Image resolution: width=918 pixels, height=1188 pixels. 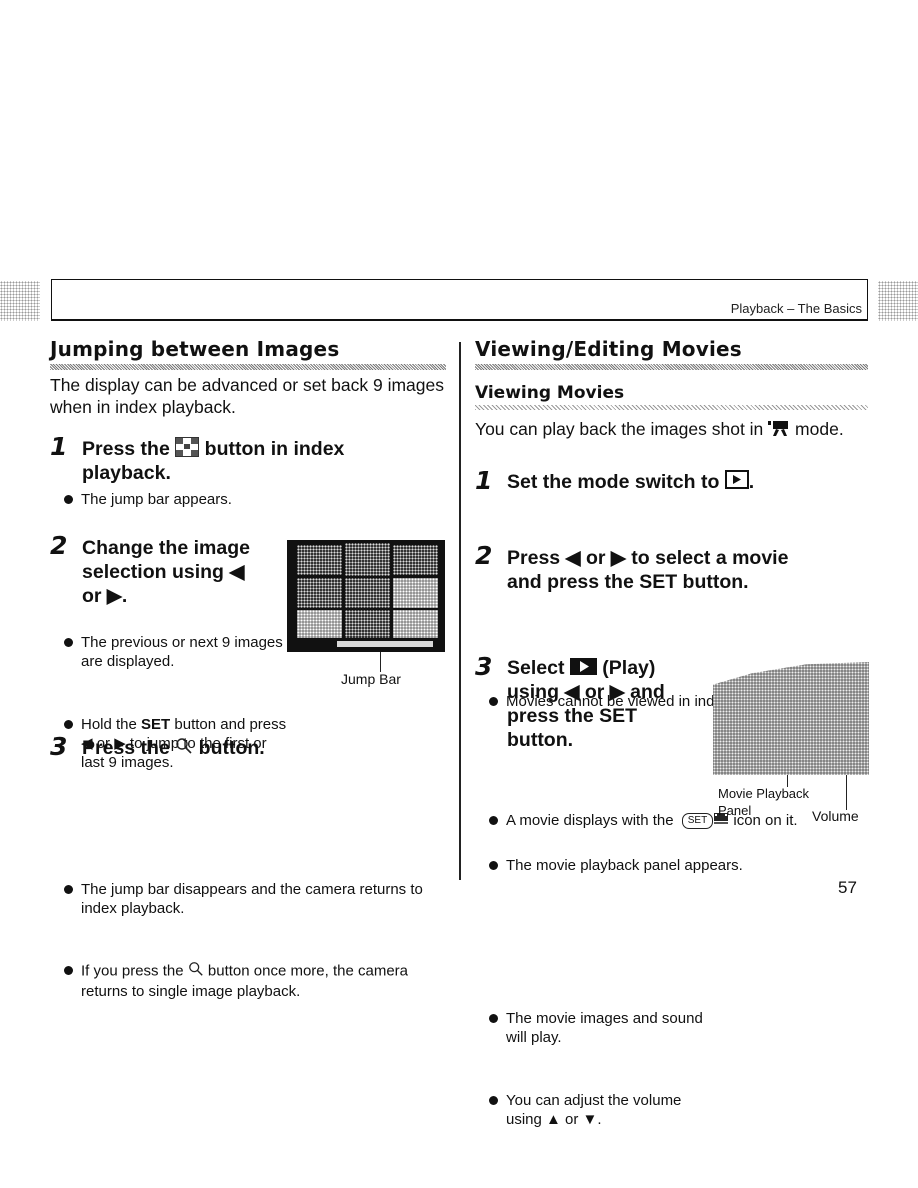 I want to click on step-title-line3: press the SET, so click(x=572, y=716).